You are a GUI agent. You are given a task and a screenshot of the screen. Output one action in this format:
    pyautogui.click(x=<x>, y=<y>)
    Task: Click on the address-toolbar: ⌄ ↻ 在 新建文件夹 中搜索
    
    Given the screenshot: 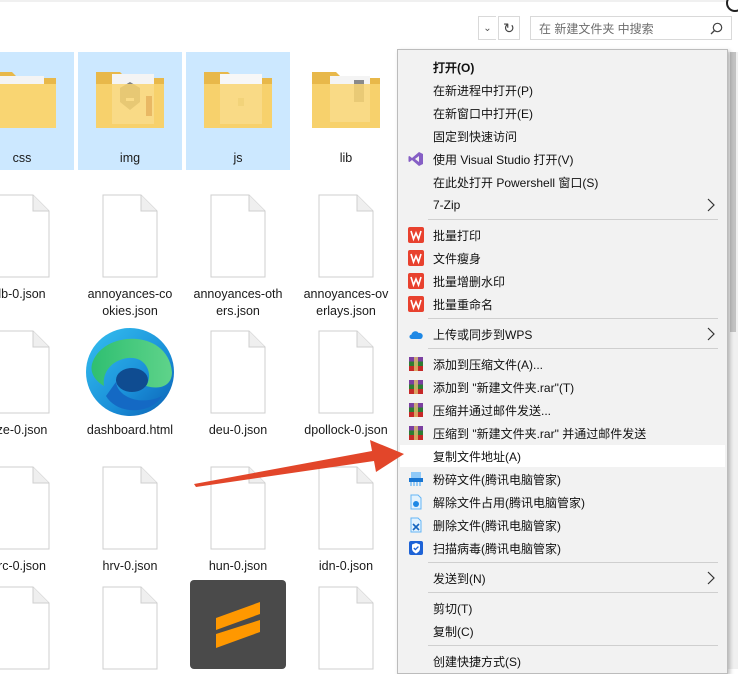 What is the action you would take?
    pyautogui.click(x=369, y=26)
    